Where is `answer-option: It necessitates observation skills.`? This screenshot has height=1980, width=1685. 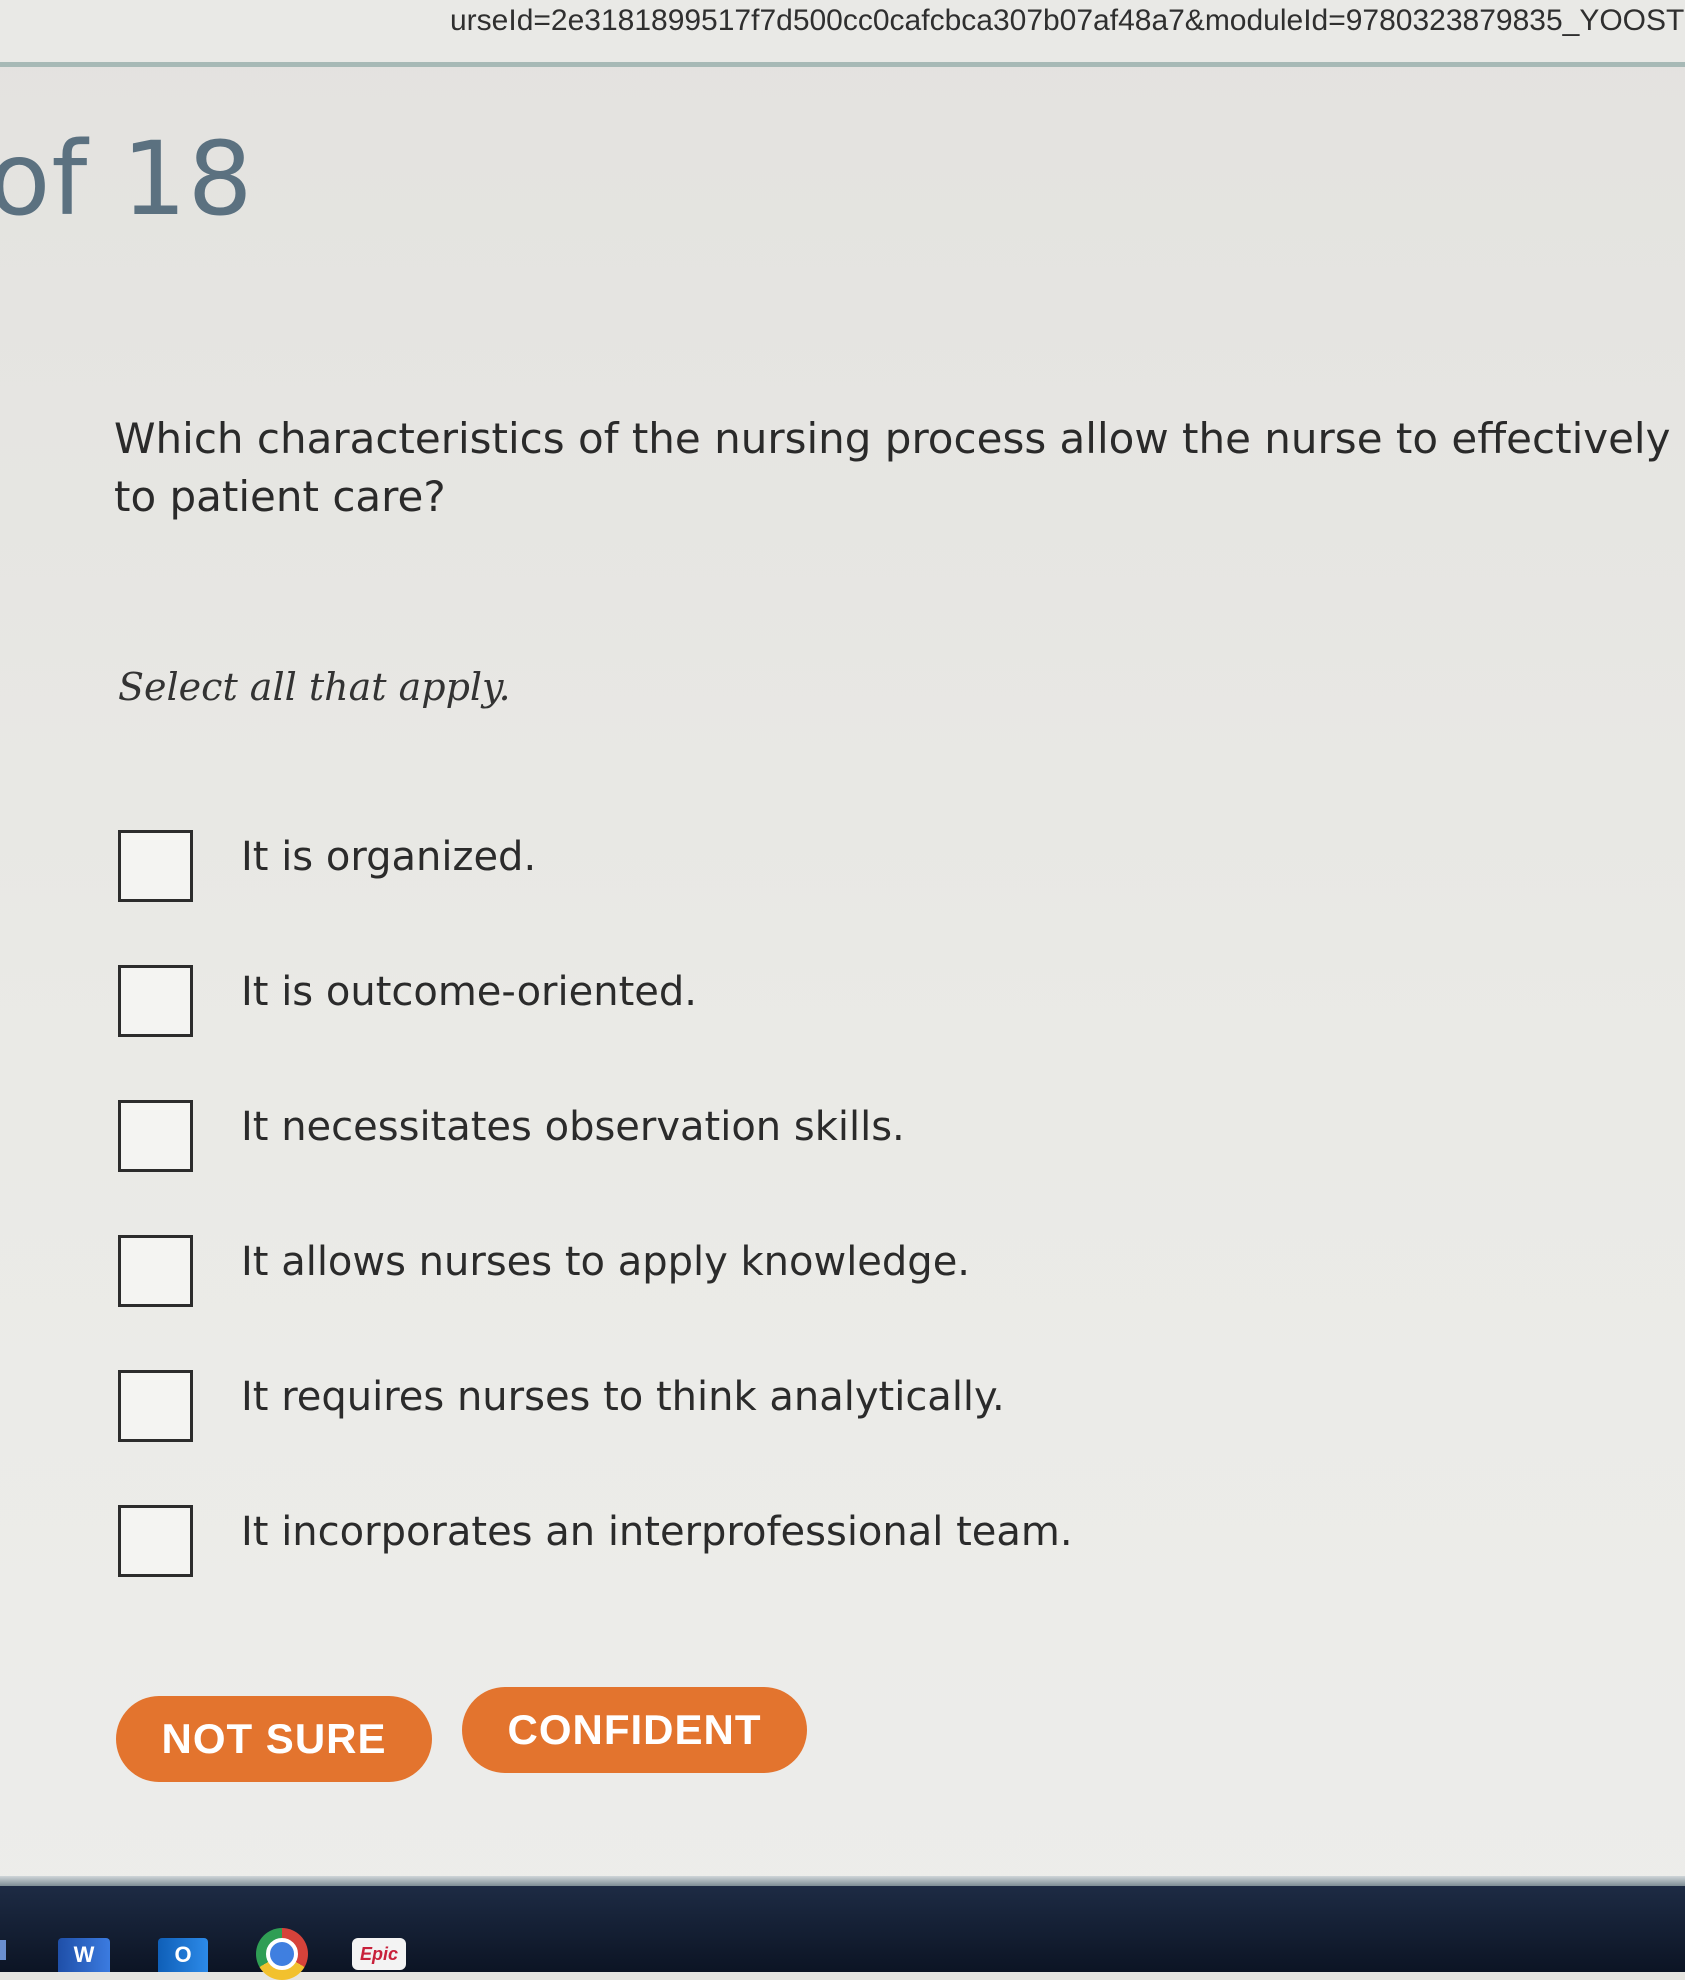
answer-option: It necessitates observation skills. is located at coordinates (668, 1167).